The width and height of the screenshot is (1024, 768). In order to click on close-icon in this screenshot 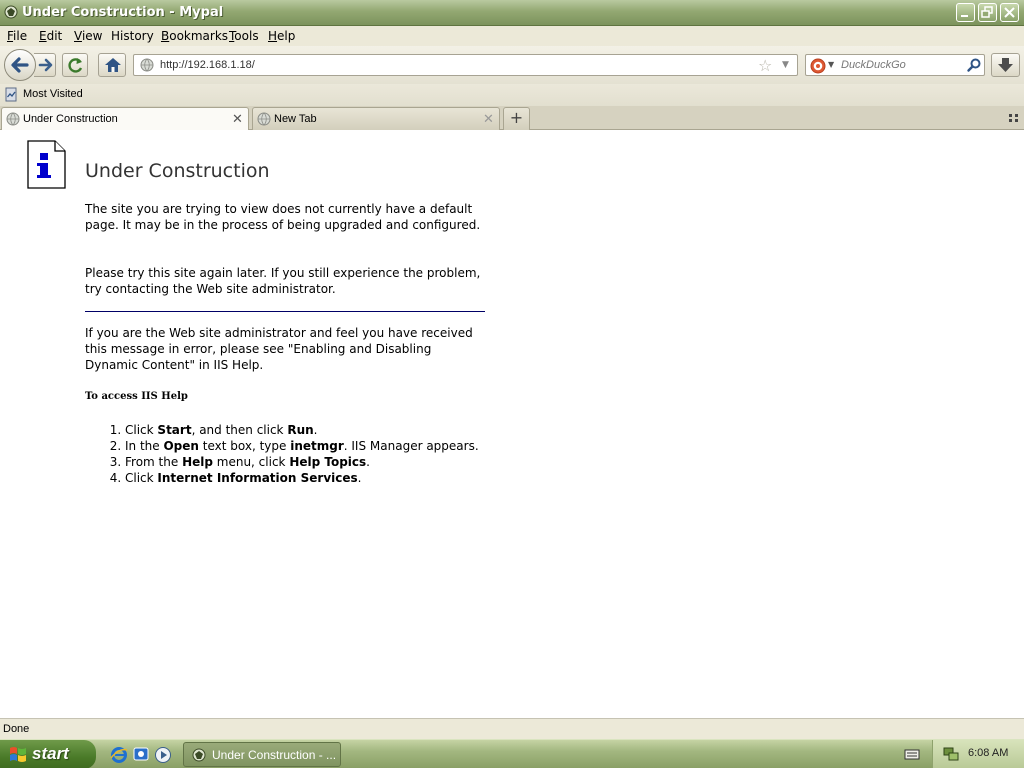, I will do `click(1009, 12)`.